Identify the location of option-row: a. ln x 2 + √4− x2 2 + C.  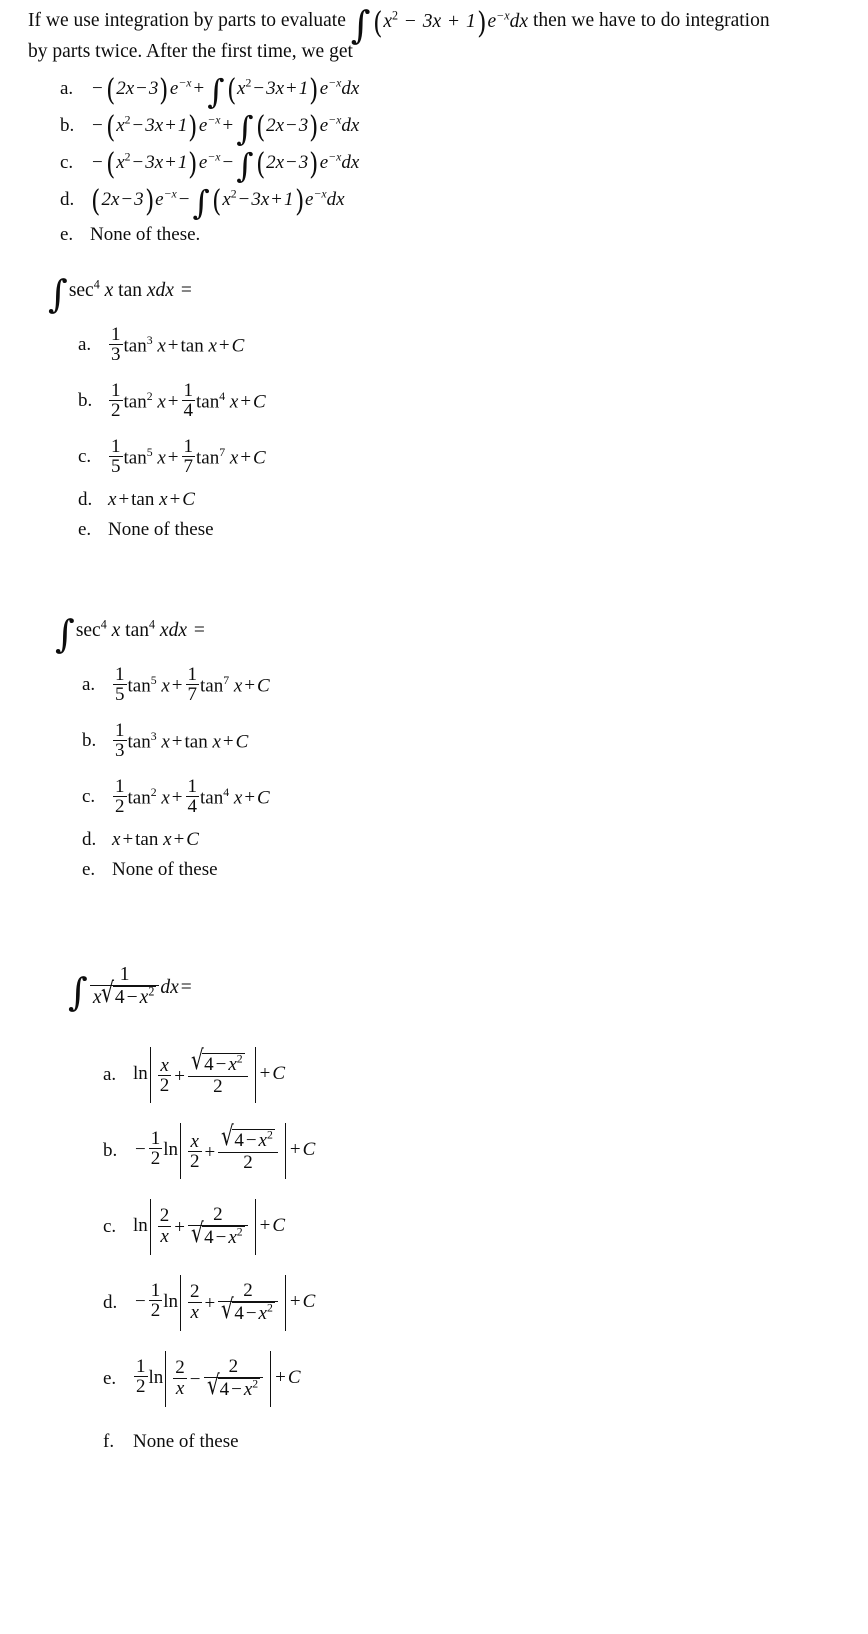
(480, 1075).